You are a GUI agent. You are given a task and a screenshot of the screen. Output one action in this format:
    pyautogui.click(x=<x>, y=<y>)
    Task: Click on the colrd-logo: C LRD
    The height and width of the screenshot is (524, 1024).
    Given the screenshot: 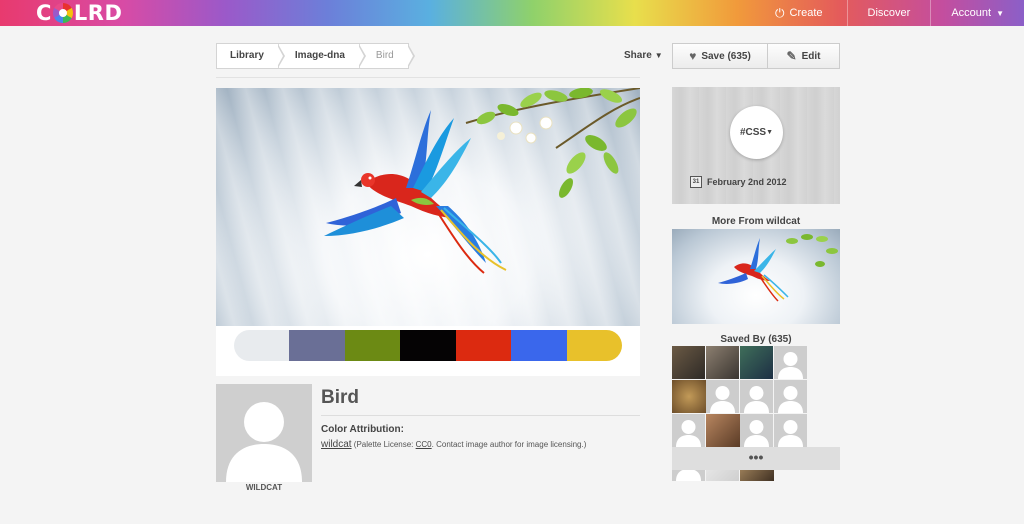 What is the action you would take?
    pyautogui.click(x=79, y=13)
    